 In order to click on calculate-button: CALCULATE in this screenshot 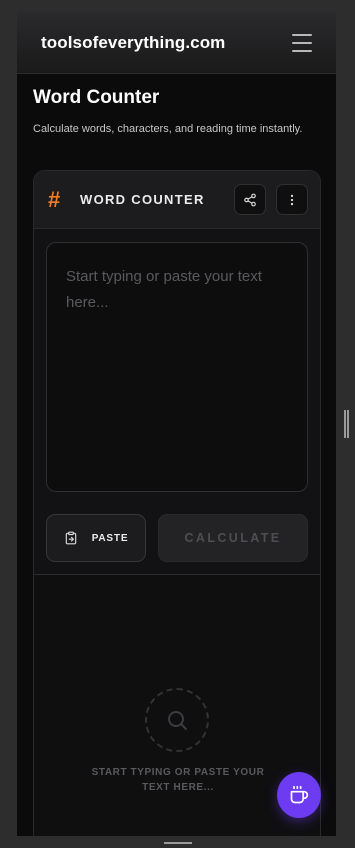, I will do `click(233, 538)`.